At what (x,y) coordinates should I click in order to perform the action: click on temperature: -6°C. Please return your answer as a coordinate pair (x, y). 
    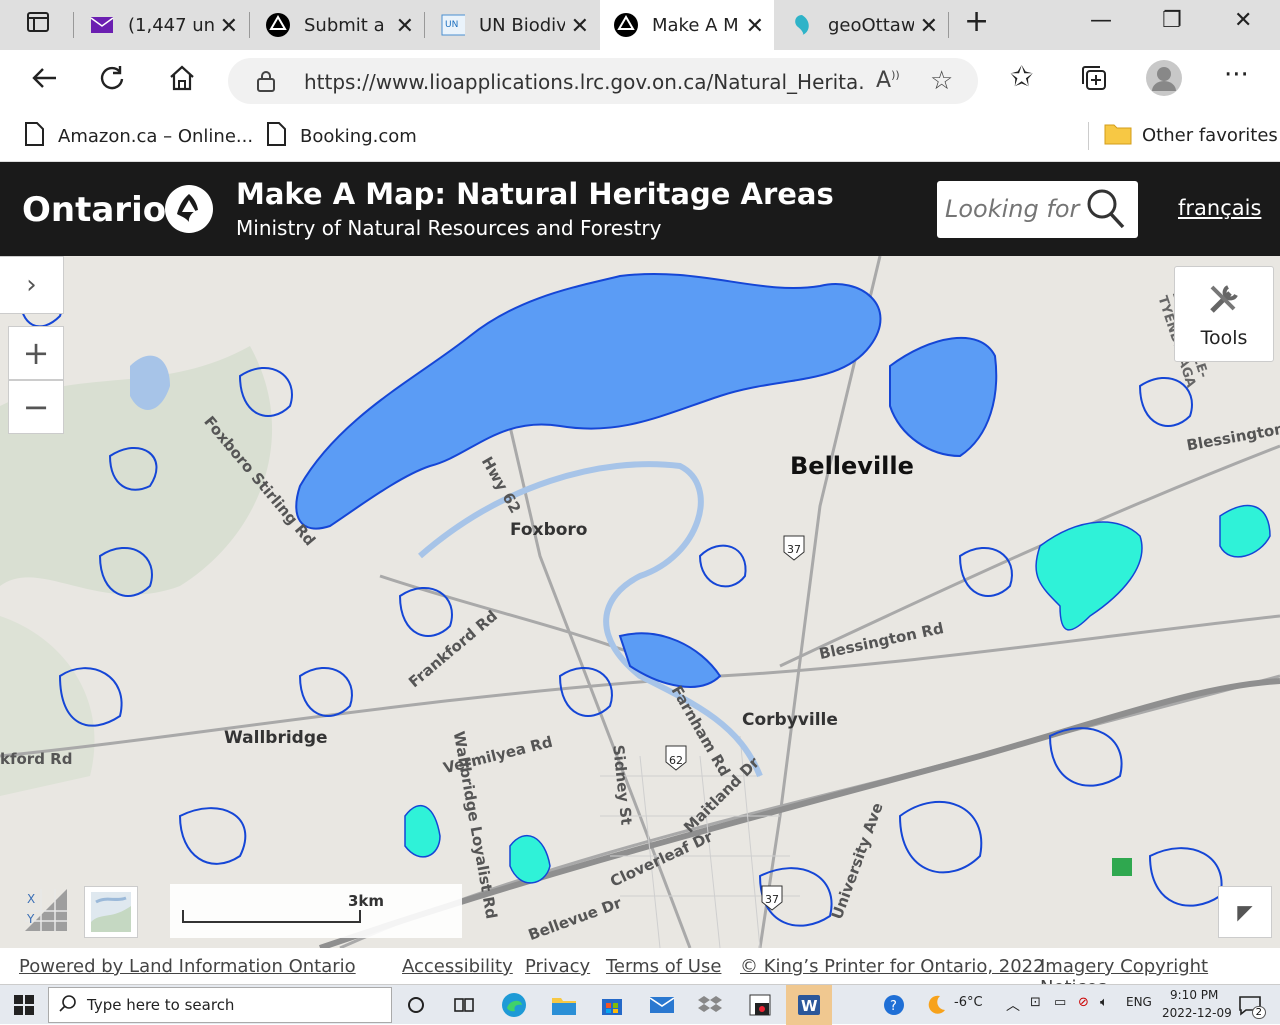
    Looking at the image, I should click on (968, 1002).